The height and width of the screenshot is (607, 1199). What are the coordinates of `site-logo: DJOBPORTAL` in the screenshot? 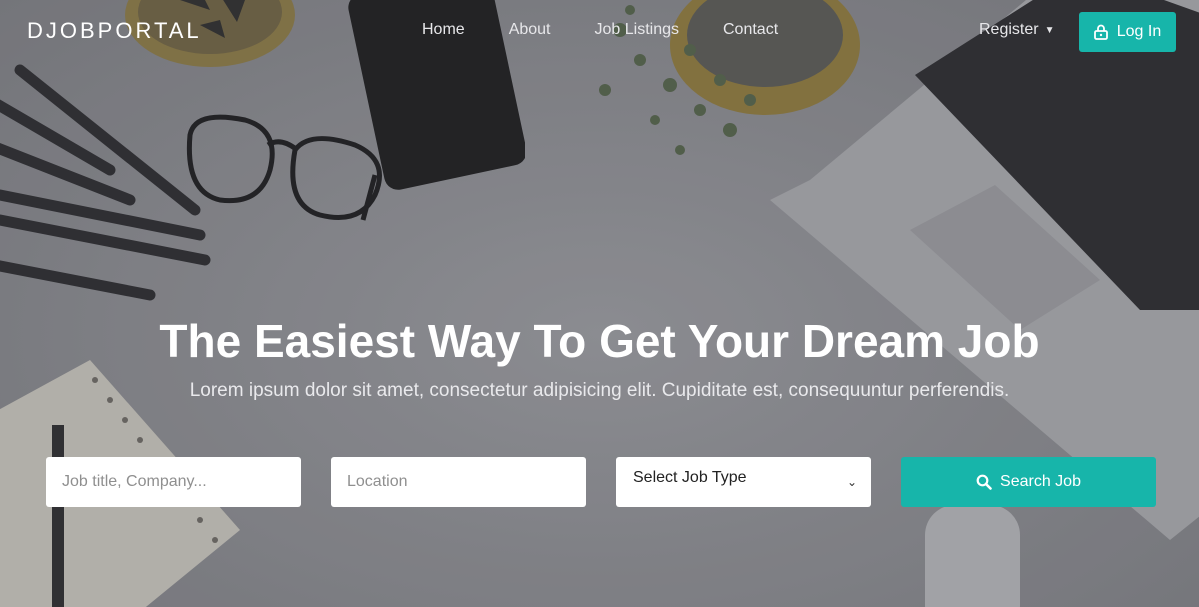 It's located at (114, 31).